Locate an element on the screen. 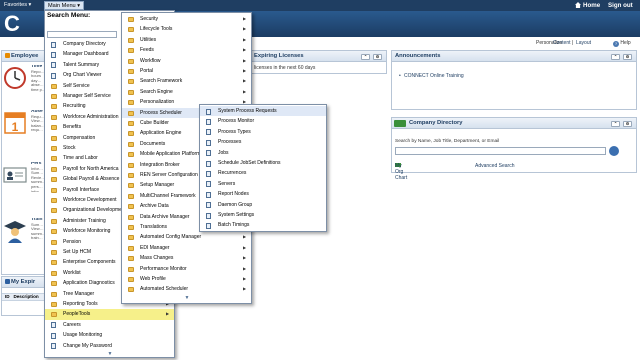 This screenshot has width=640, height=360. menu-item-label: Administer Training is located at coordinates (84, 220).